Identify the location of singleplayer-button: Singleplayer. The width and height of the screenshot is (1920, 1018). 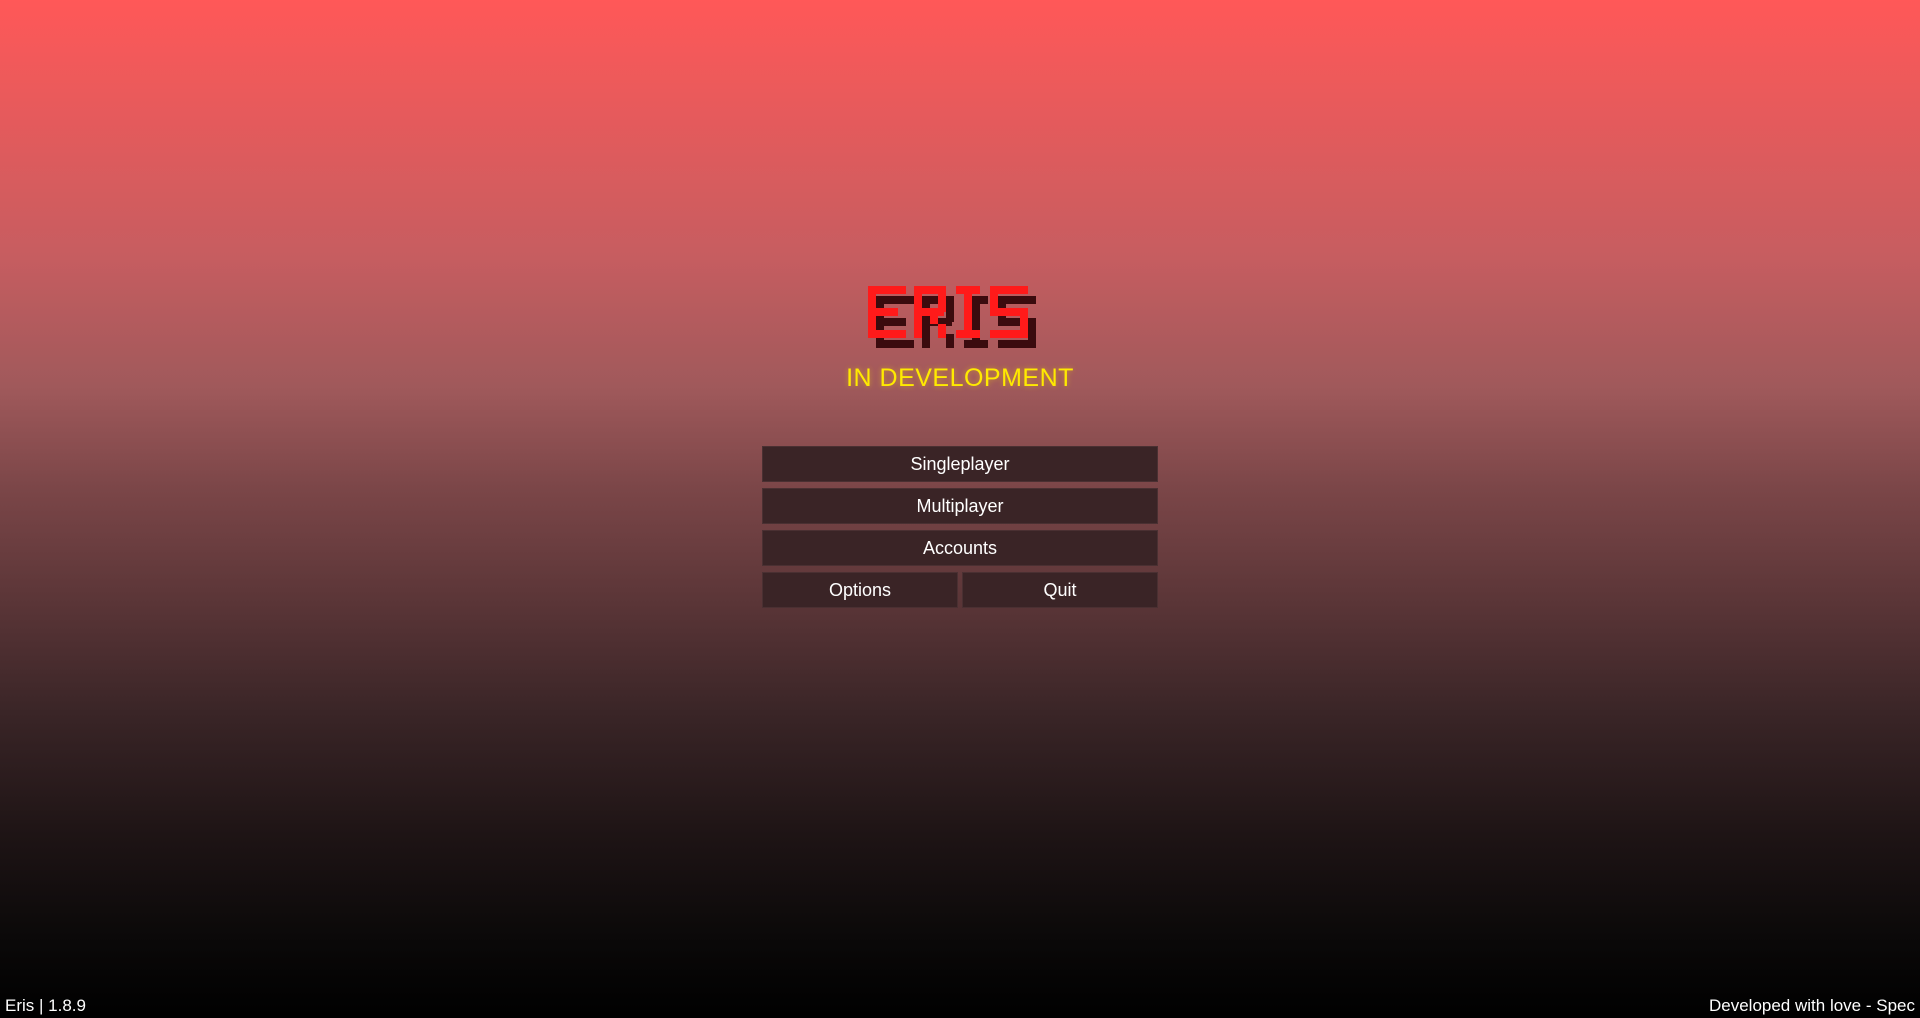
(960, 464).